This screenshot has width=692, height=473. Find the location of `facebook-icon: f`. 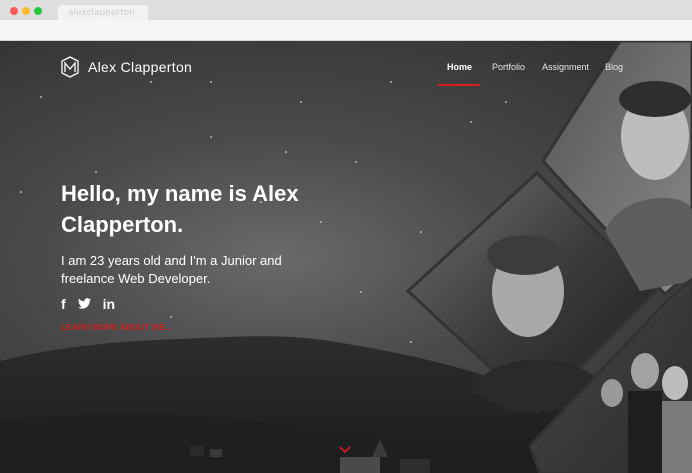

facebook-icon: f is located at coordinates (63, 304).